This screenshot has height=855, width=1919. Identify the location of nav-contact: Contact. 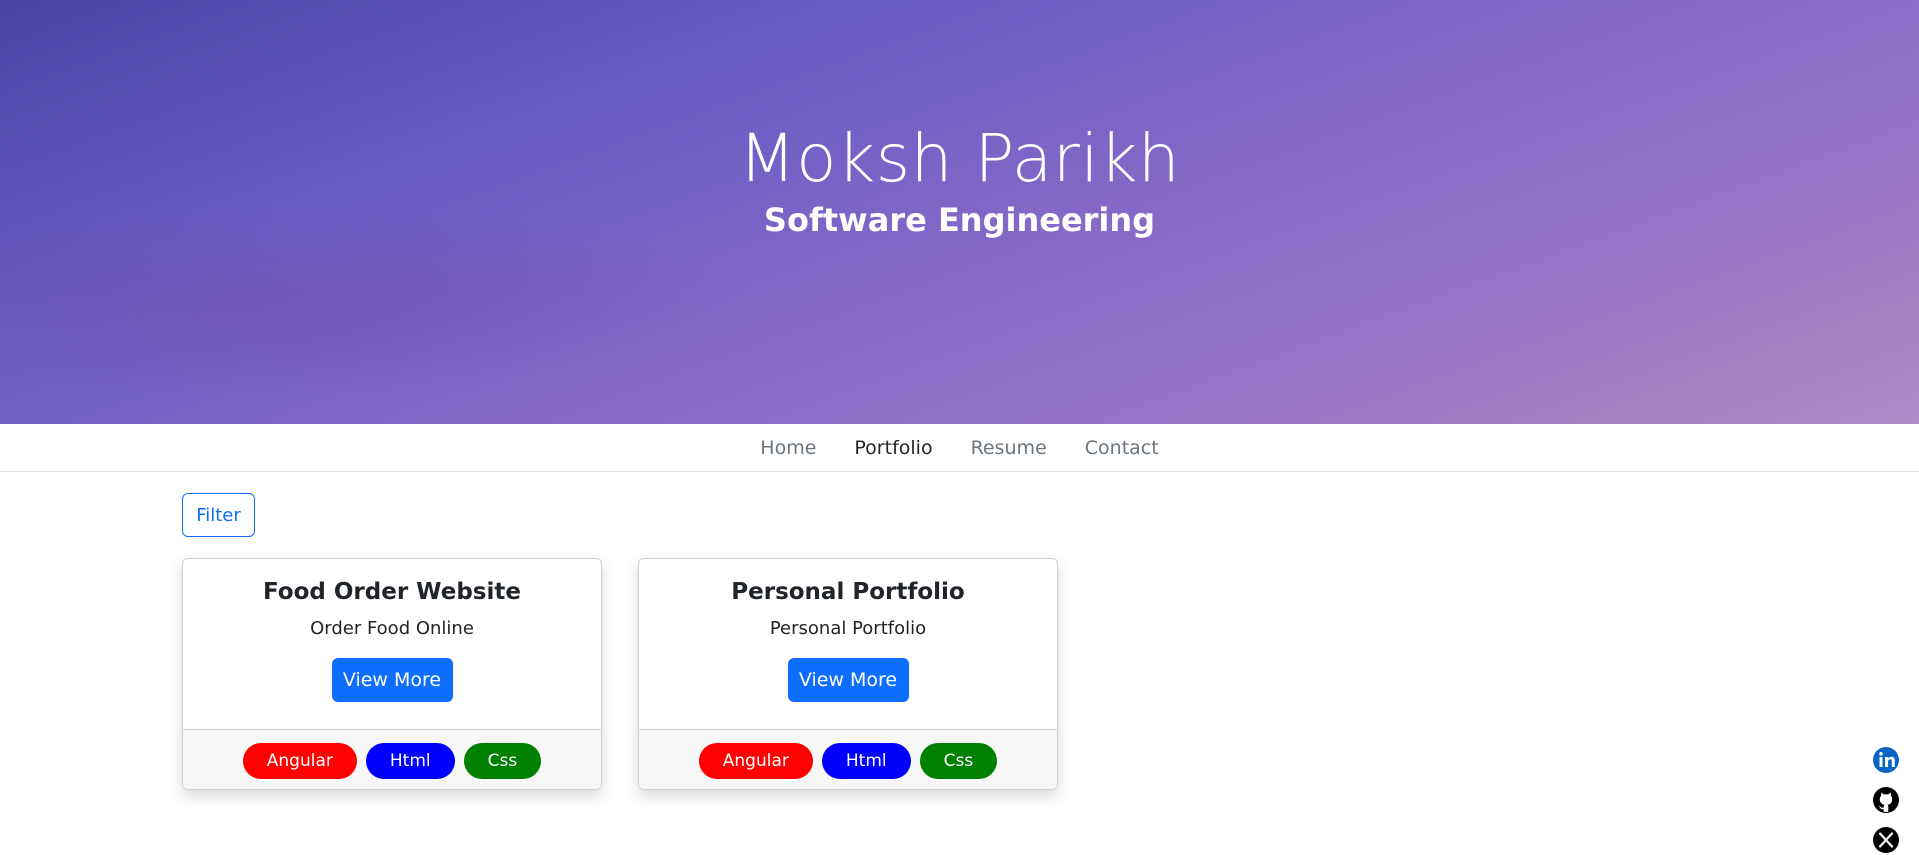
(1122, 448).